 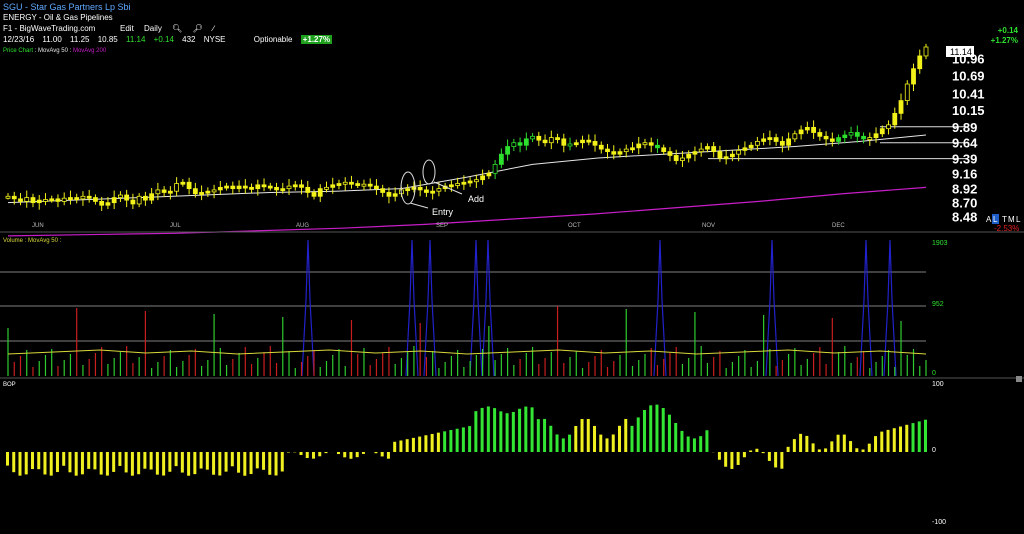 I want to click on pane-scrollbar, so click(x=1019, y=379).